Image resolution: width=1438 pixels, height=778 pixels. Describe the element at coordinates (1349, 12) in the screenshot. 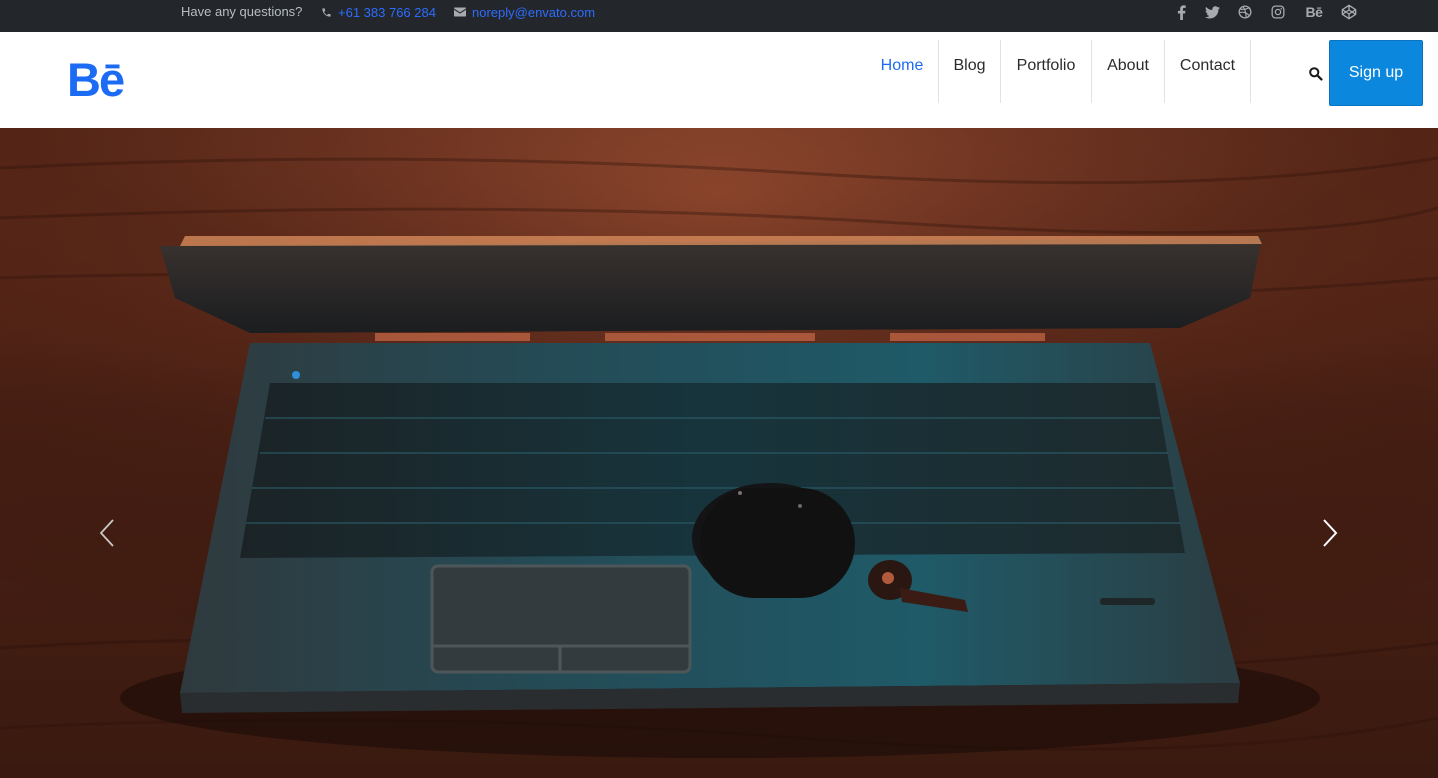

I see `codepen-icon` at that location.